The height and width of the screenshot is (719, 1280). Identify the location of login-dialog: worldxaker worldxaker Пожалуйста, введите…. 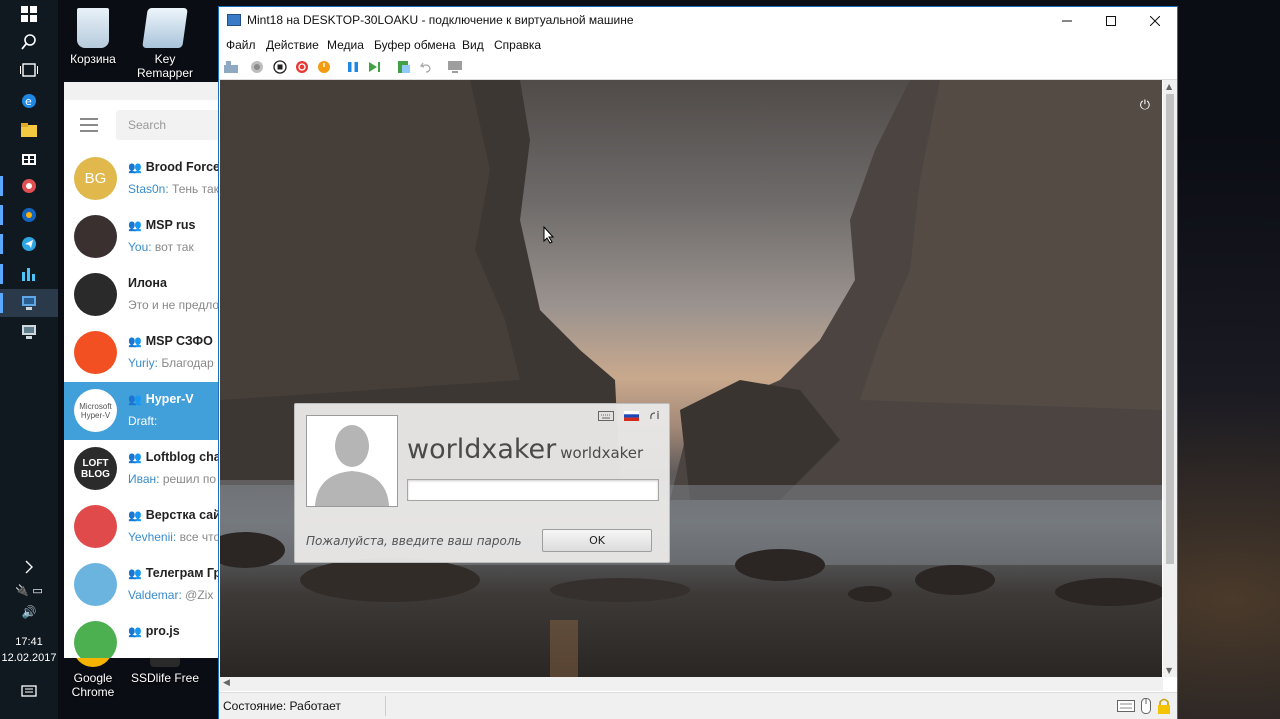
(482, 483).